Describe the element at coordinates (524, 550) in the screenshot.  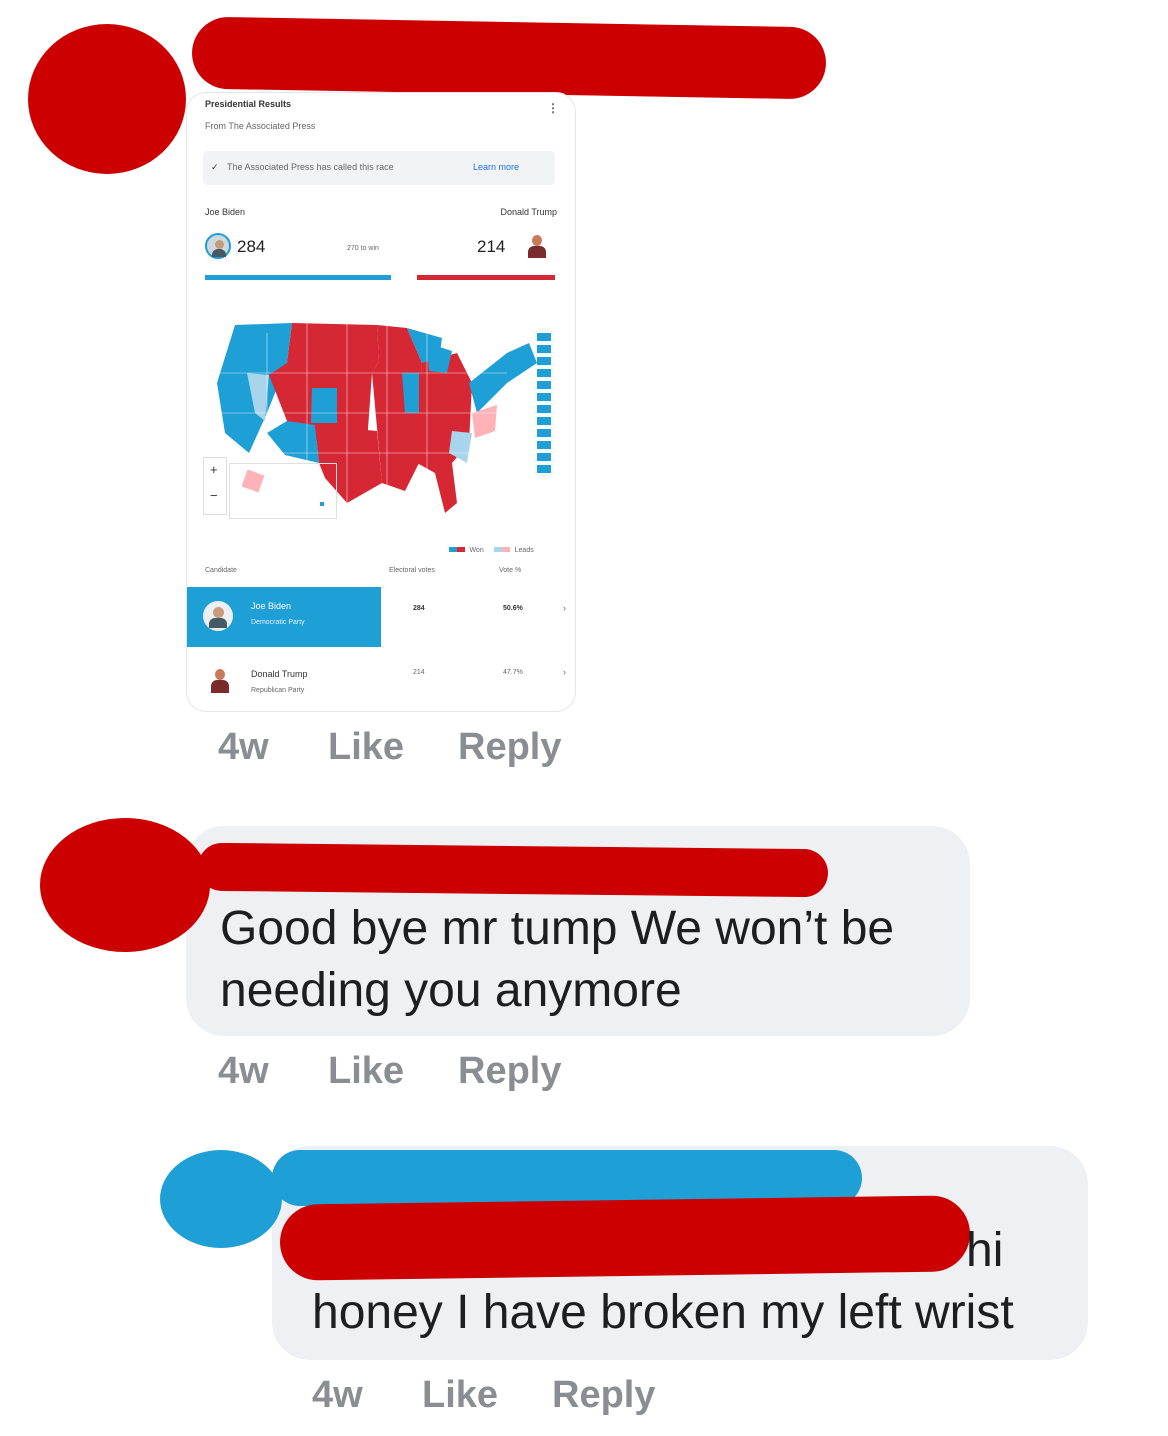
I see `legend-leads: Leads` at that location.